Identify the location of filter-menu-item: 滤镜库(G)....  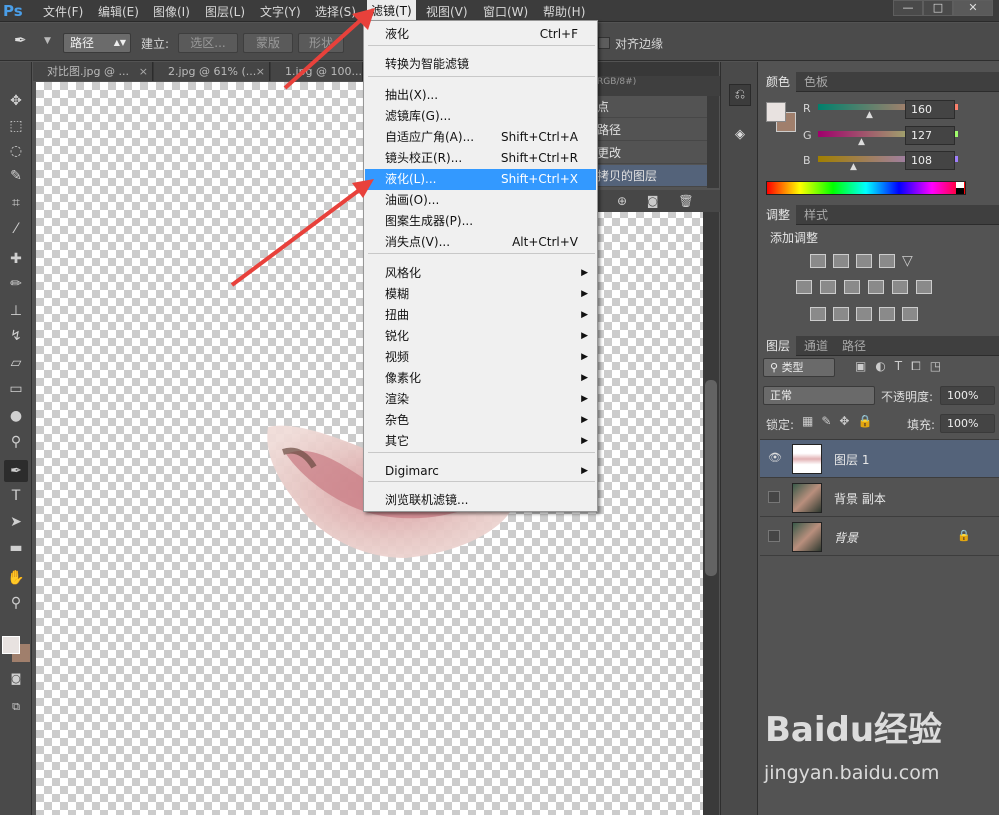
(480, 116).